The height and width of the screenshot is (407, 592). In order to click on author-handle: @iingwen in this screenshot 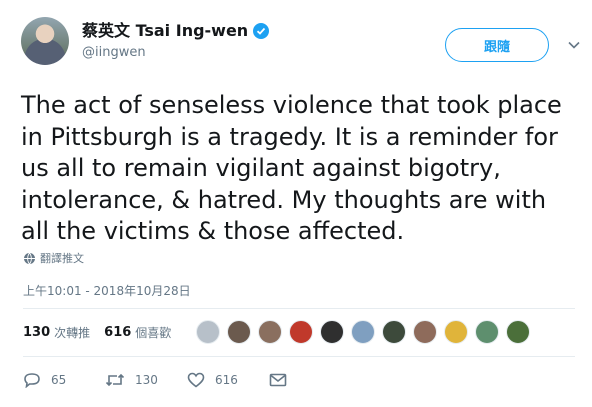, I will do `click(175, 52)`.